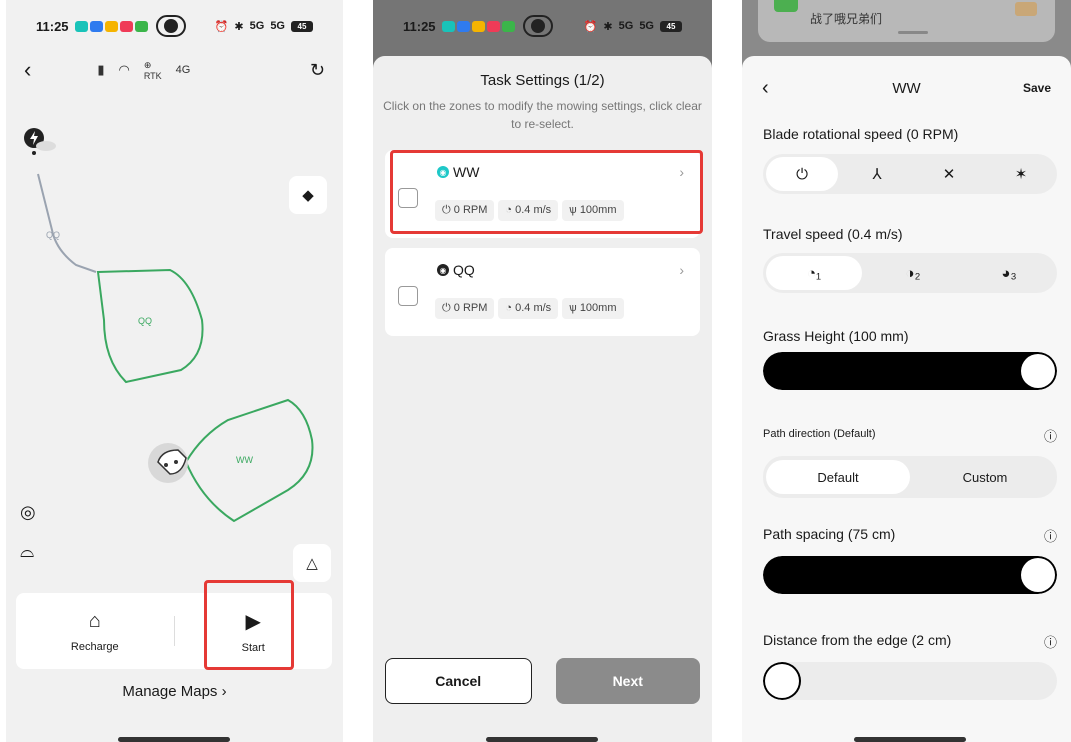  Describe the element at coordinates (833, 234) in the screenshot. I see `travel-speed-label: Travel speed (0.4 m/s)` at that location.